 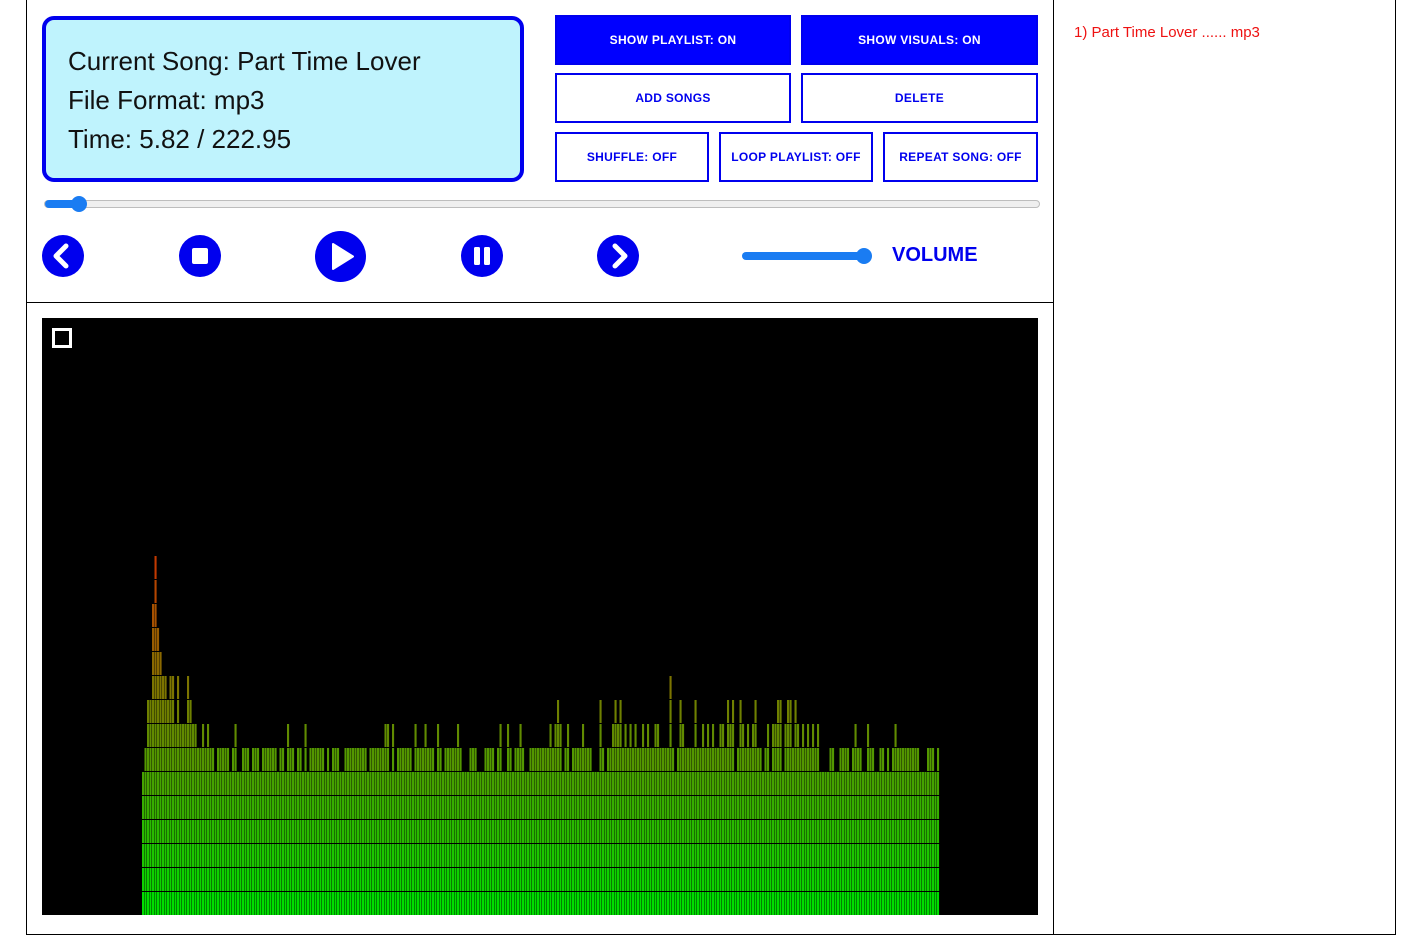 What do you see at coordinates (200, 256) in the screenshot?
I see `stop-button` at bounding box center [200, 256].